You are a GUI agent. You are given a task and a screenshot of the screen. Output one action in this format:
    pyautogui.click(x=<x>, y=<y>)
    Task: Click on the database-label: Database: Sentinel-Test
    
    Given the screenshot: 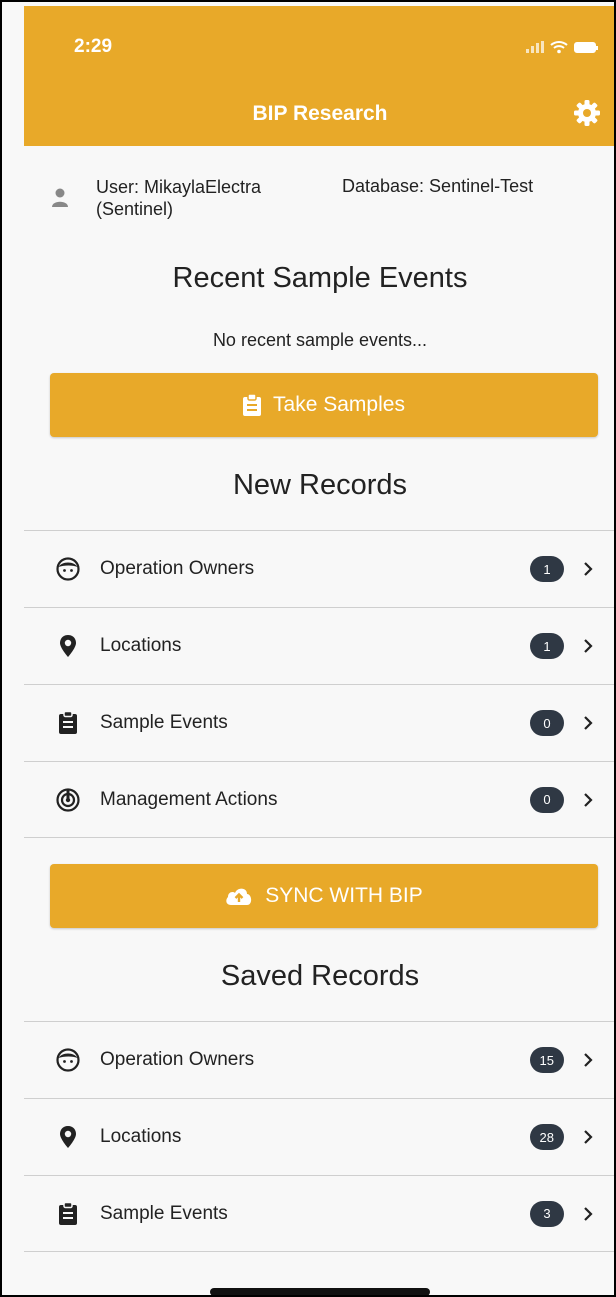 What is the action you would take?
    pyautogui.click(x=438, y=186)
    